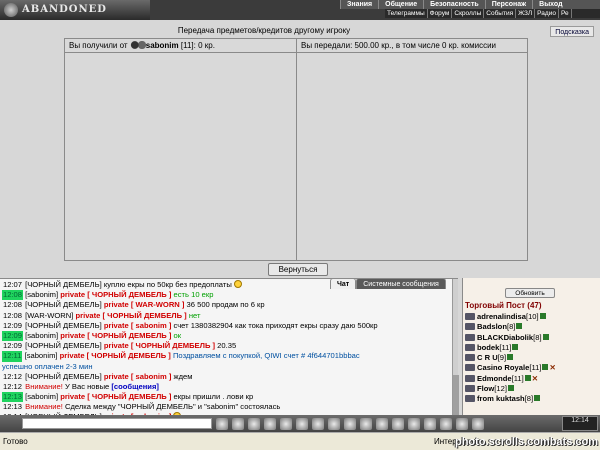 This screenshot has width=600, height=450. I want to click on settings-icon, so click(318, 423).